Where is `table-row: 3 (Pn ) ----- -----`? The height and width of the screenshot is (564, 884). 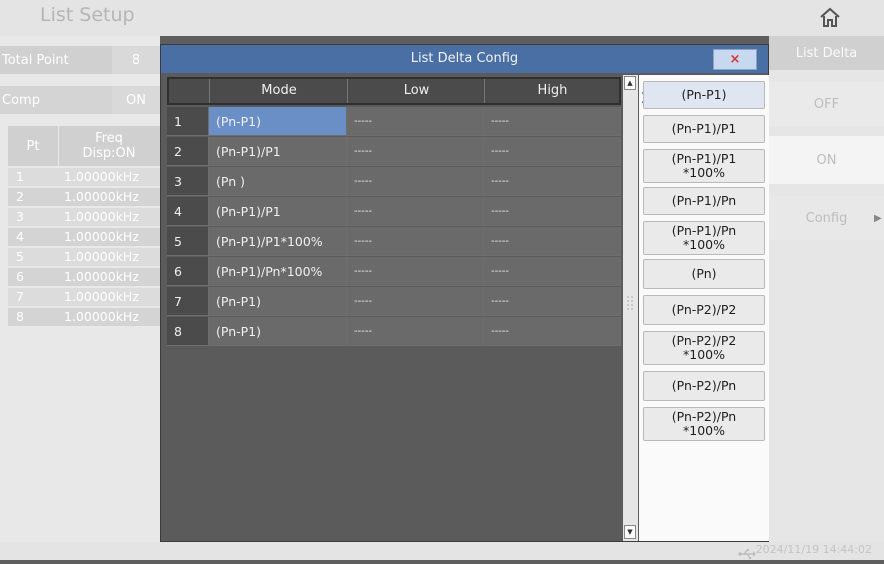
table-row: 3 (Pn ) ----- ----- is located at coordinates (394, 182).